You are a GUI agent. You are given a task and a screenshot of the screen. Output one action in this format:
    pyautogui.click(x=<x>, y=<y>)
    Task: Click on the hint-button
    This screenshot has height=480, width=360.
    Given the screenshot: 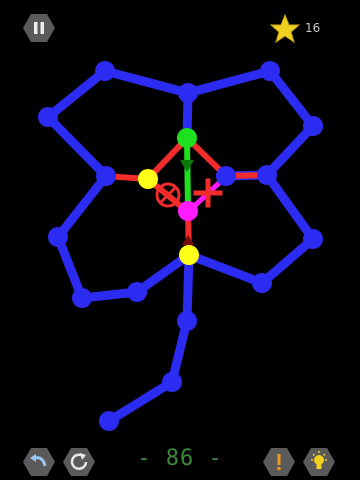 What is the action you would take?
    pyautogui.click(x=279, y=462)
    